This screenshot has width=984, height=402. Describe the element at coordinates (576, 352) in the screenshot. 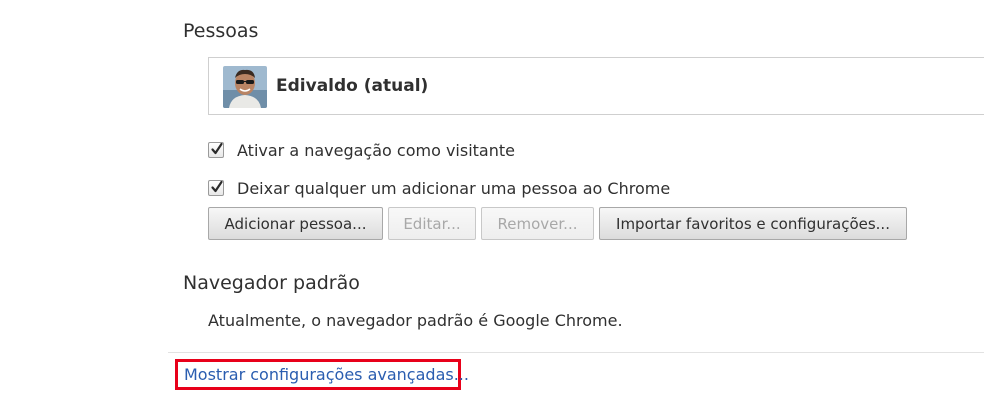

I see `section-divider` at that location.